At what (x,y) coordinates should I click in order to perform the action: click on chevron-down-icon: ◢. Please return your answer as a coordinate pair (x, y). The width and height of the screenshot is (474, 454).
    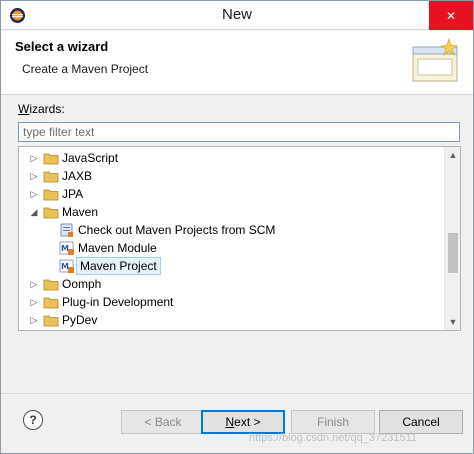
    Looking at the image, I should click on (34, 212).